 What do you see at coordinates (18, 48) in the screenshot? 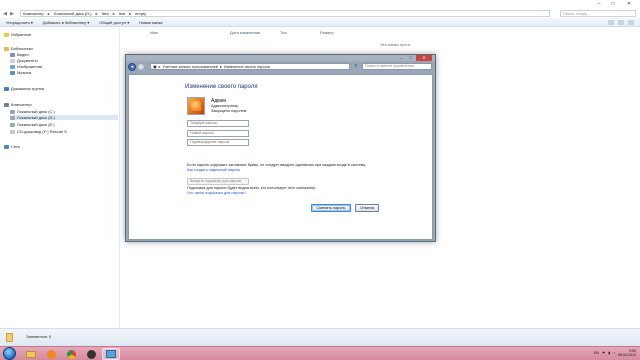
I see `nav-libraries: Библиотеки` at bounding box center [18, 48].